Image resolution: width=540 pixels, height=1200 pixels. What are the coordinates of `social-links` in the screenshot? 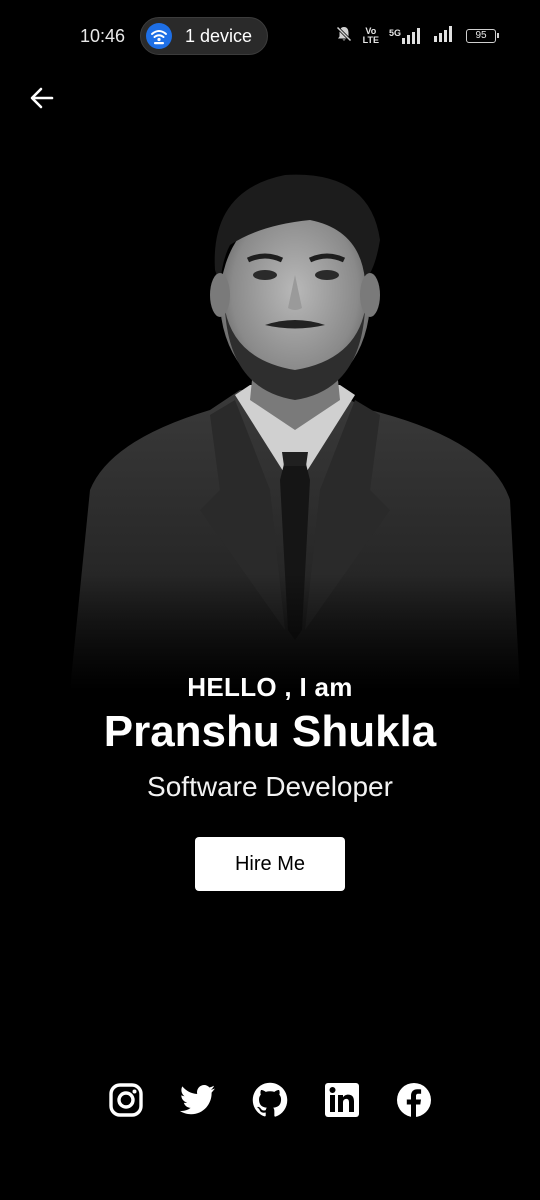 It's located at (270, 1100).